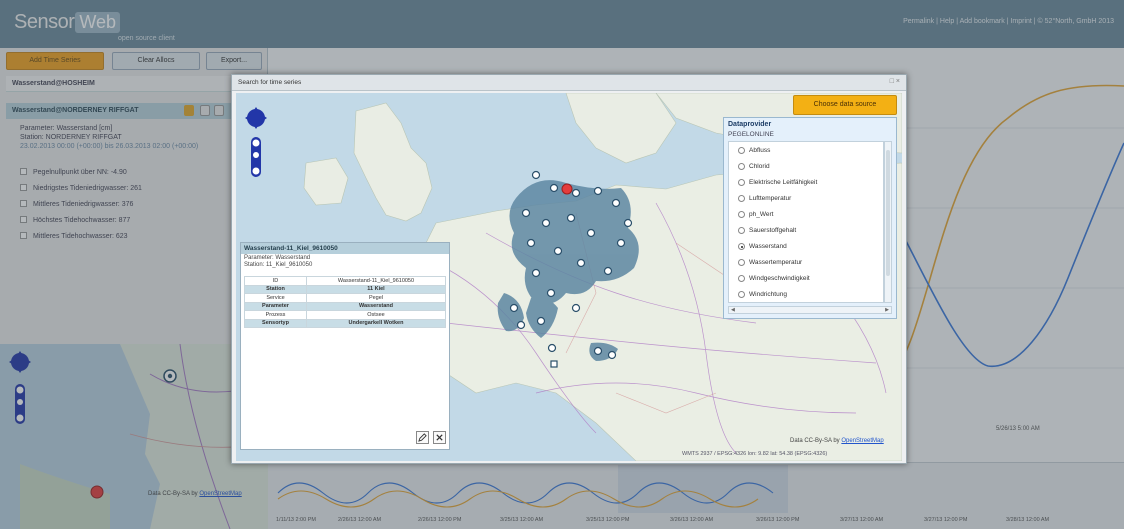 The image size is (1124, 529). I want to click on phenomenon-option: ph_Wert, so click(756, 214).